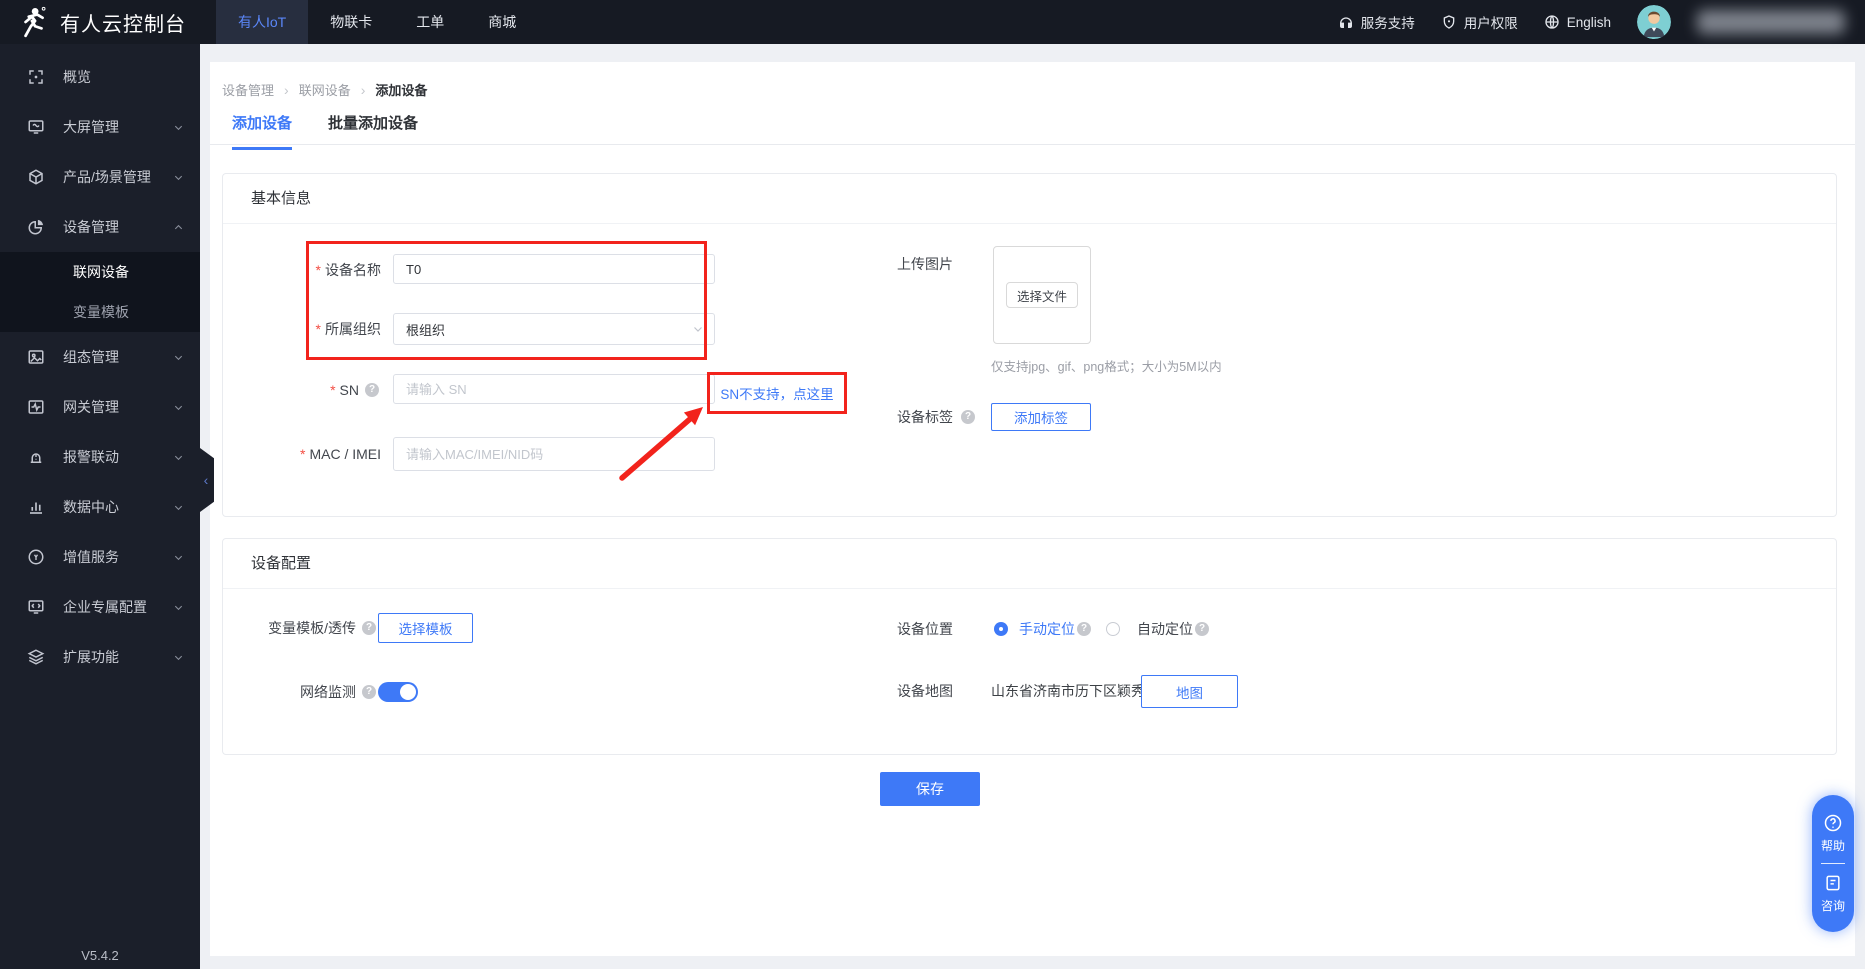 Image resolution: width=1865 pixels, height=969 pixels. I want to click on top-tab-work-order: 工单, so click(430, 22).